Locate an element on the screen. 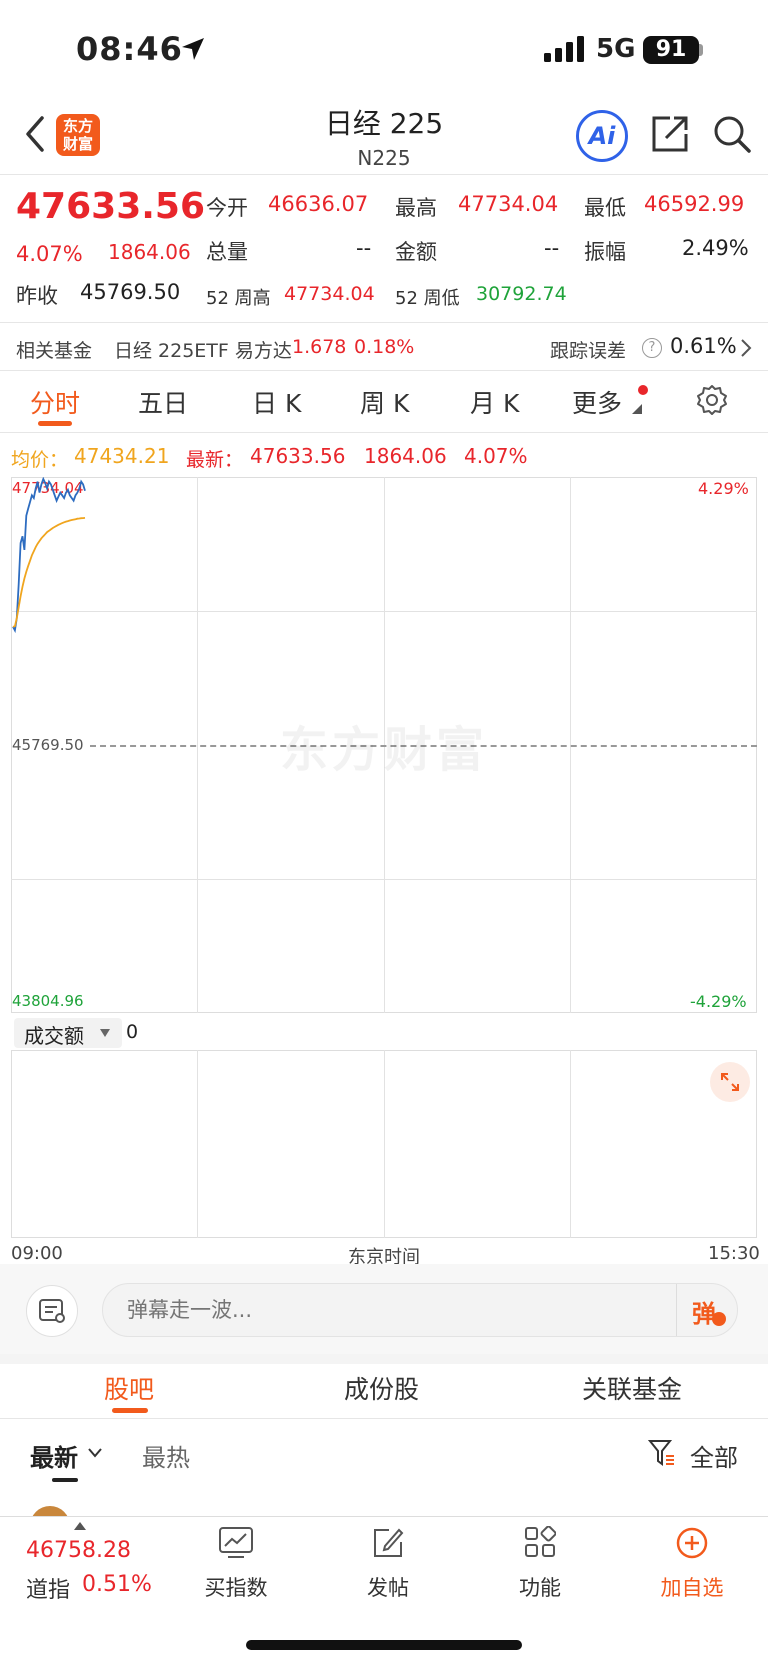 This screenshot has width=768, height=1665. dropdown-icon is located at coordinates (105, 1033).